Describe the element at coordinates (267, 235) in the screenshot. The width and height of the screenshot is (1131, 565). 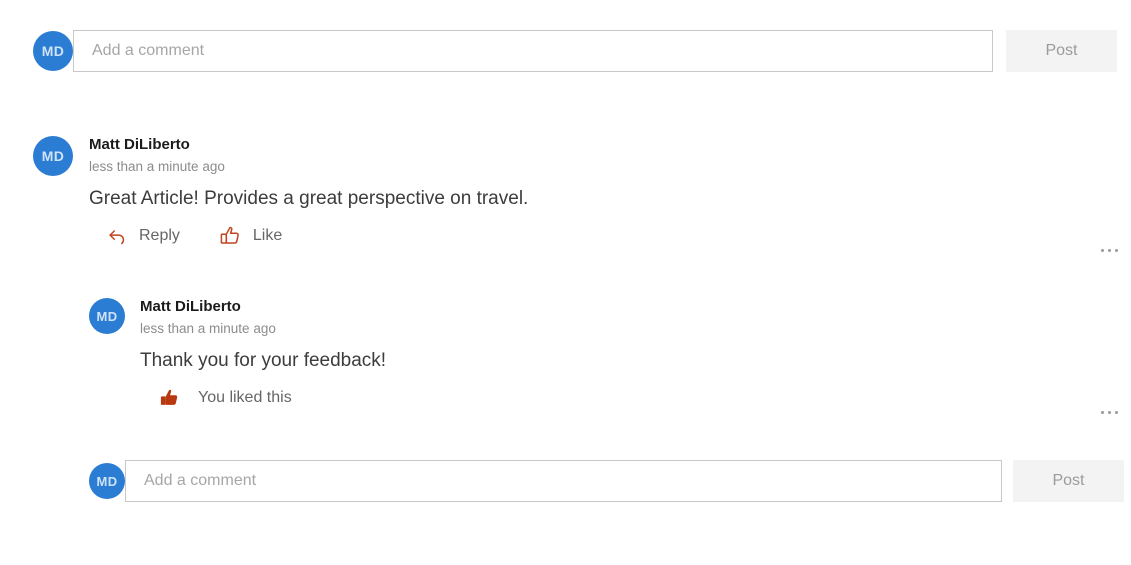
I see `like-label: Like` at that location.